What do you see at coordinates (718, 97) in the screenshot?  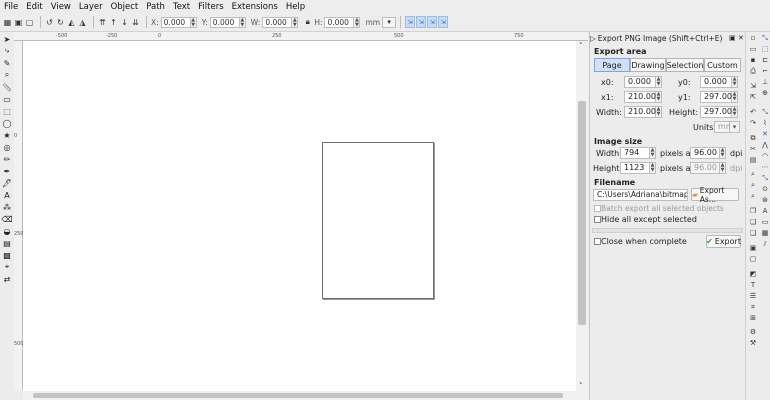 I see `y1-input: 297.000` at bounding box center [718, 97].